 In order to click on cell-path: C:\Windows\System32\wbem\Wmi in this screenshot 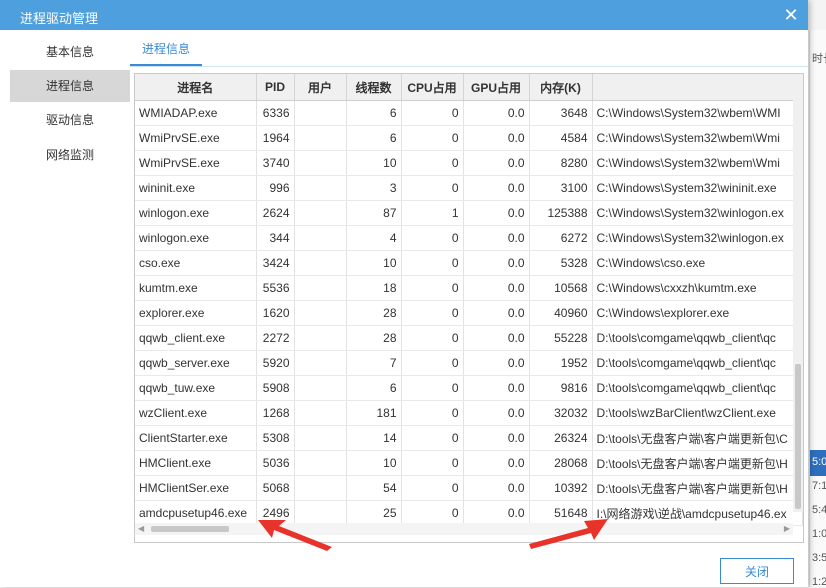, I will do `click(697, 138)`.